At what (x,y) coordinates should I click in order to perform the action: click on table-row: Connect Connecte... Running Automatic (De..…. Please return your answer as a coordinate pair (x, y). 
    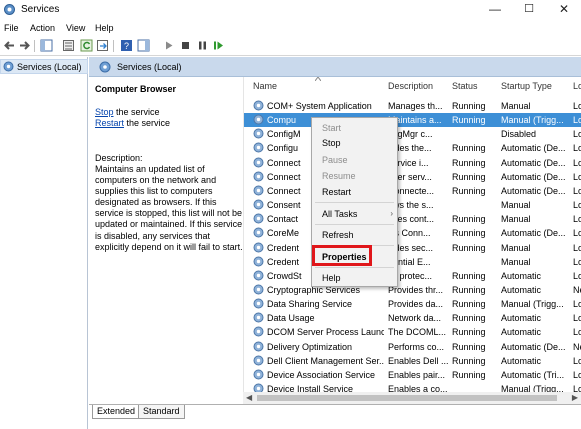
    Looking at the image, I should click on (412, 191).